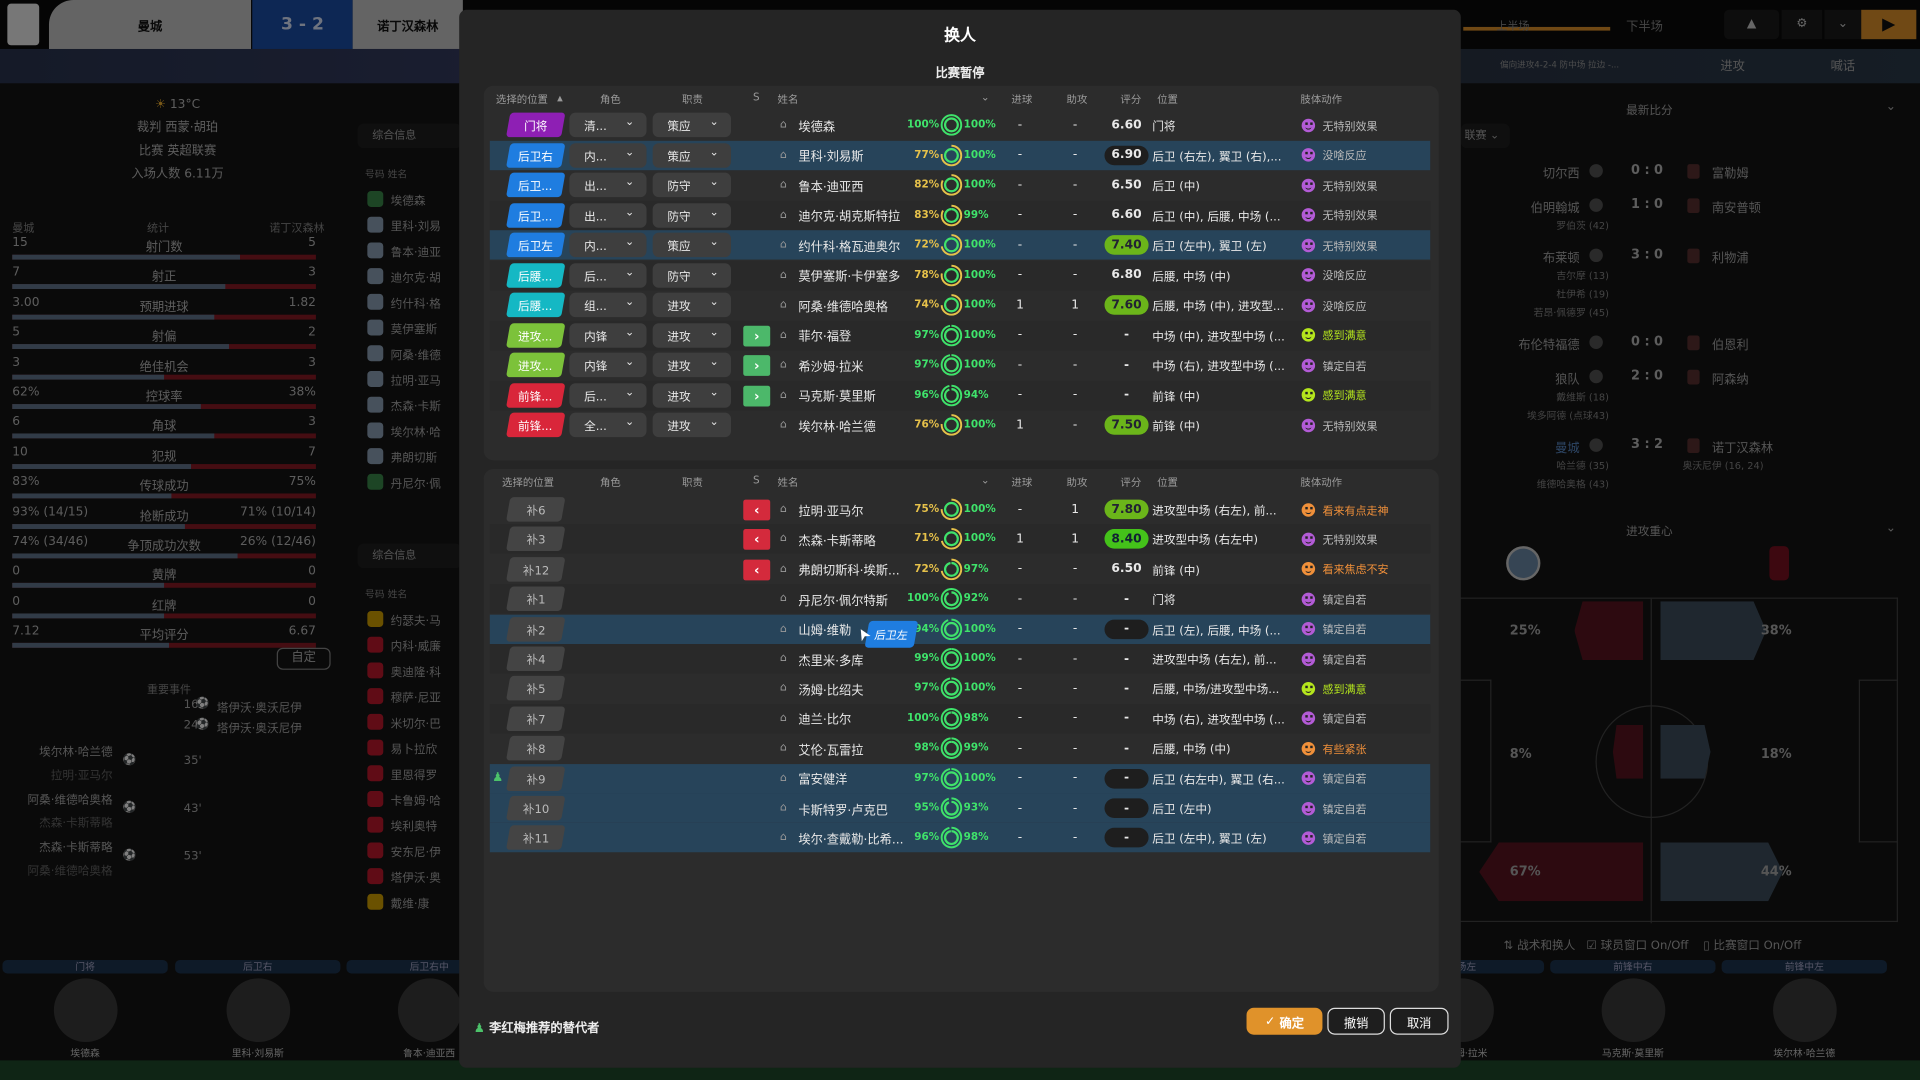 Image resolution: width=1920 pixels, height=1080 pixels. Describe the element at coordinates (960, 659) in the screenshot. I see `sub-row: 补4 ⌂ 杰里米·多库 99% 100% - - - 进攻型中场 (右左), 前... 镇定自若` at that location.